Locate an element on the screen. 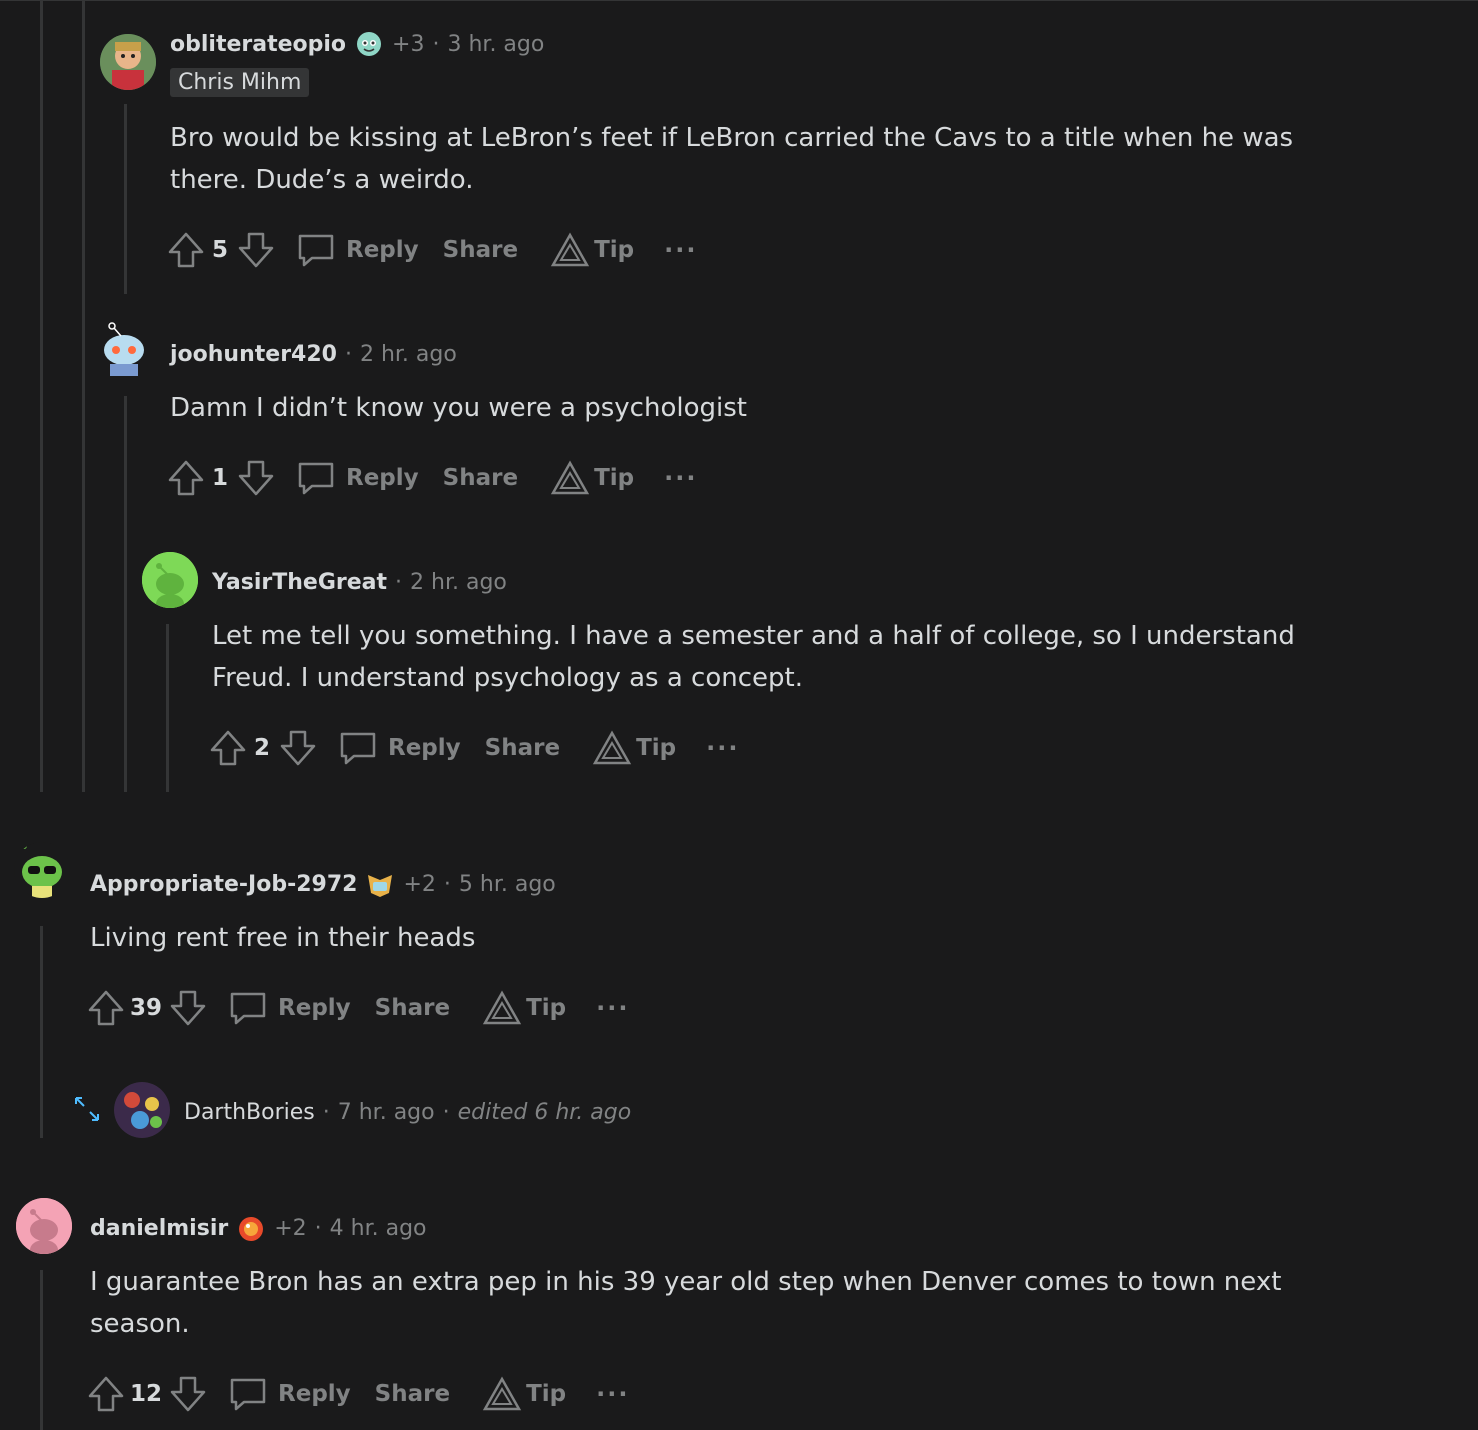  username: danielmisir is located at coordinates (159, 1228).